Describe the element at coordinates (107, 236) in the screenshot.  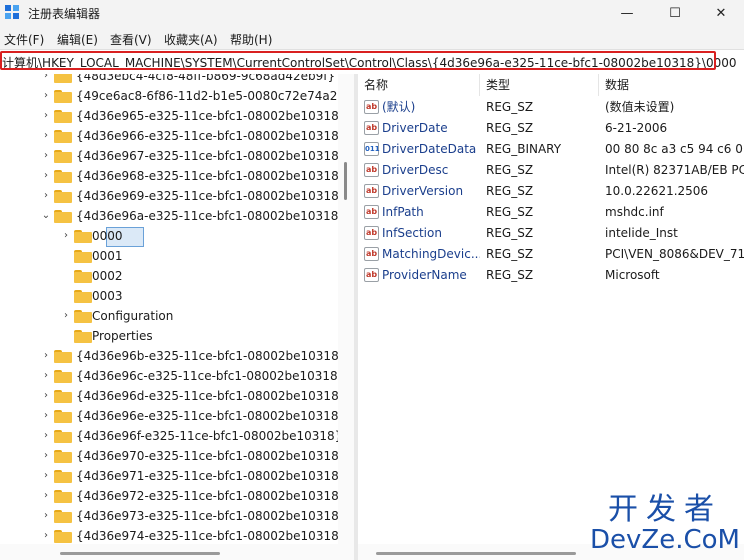
I see `tree-node-label: 0000` at that location.